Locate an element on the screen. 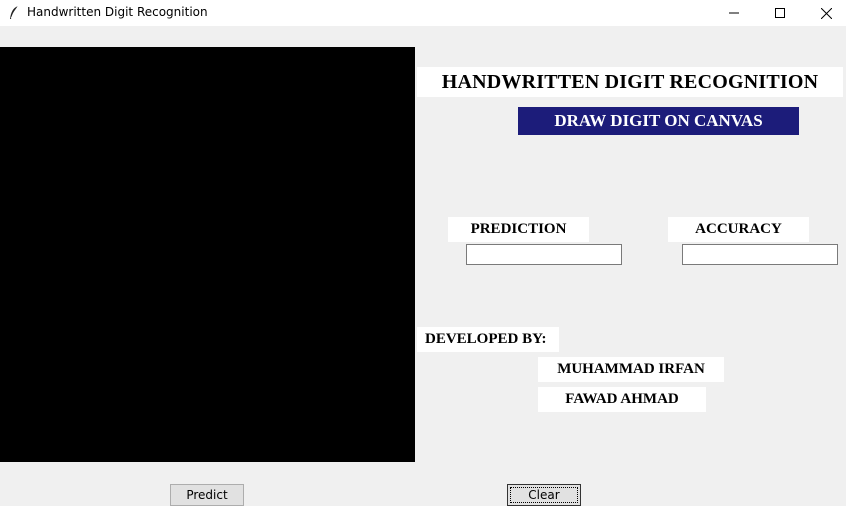 This screenshot has width=846, height=506. maximize-icon is located at coordinates (780, 13).